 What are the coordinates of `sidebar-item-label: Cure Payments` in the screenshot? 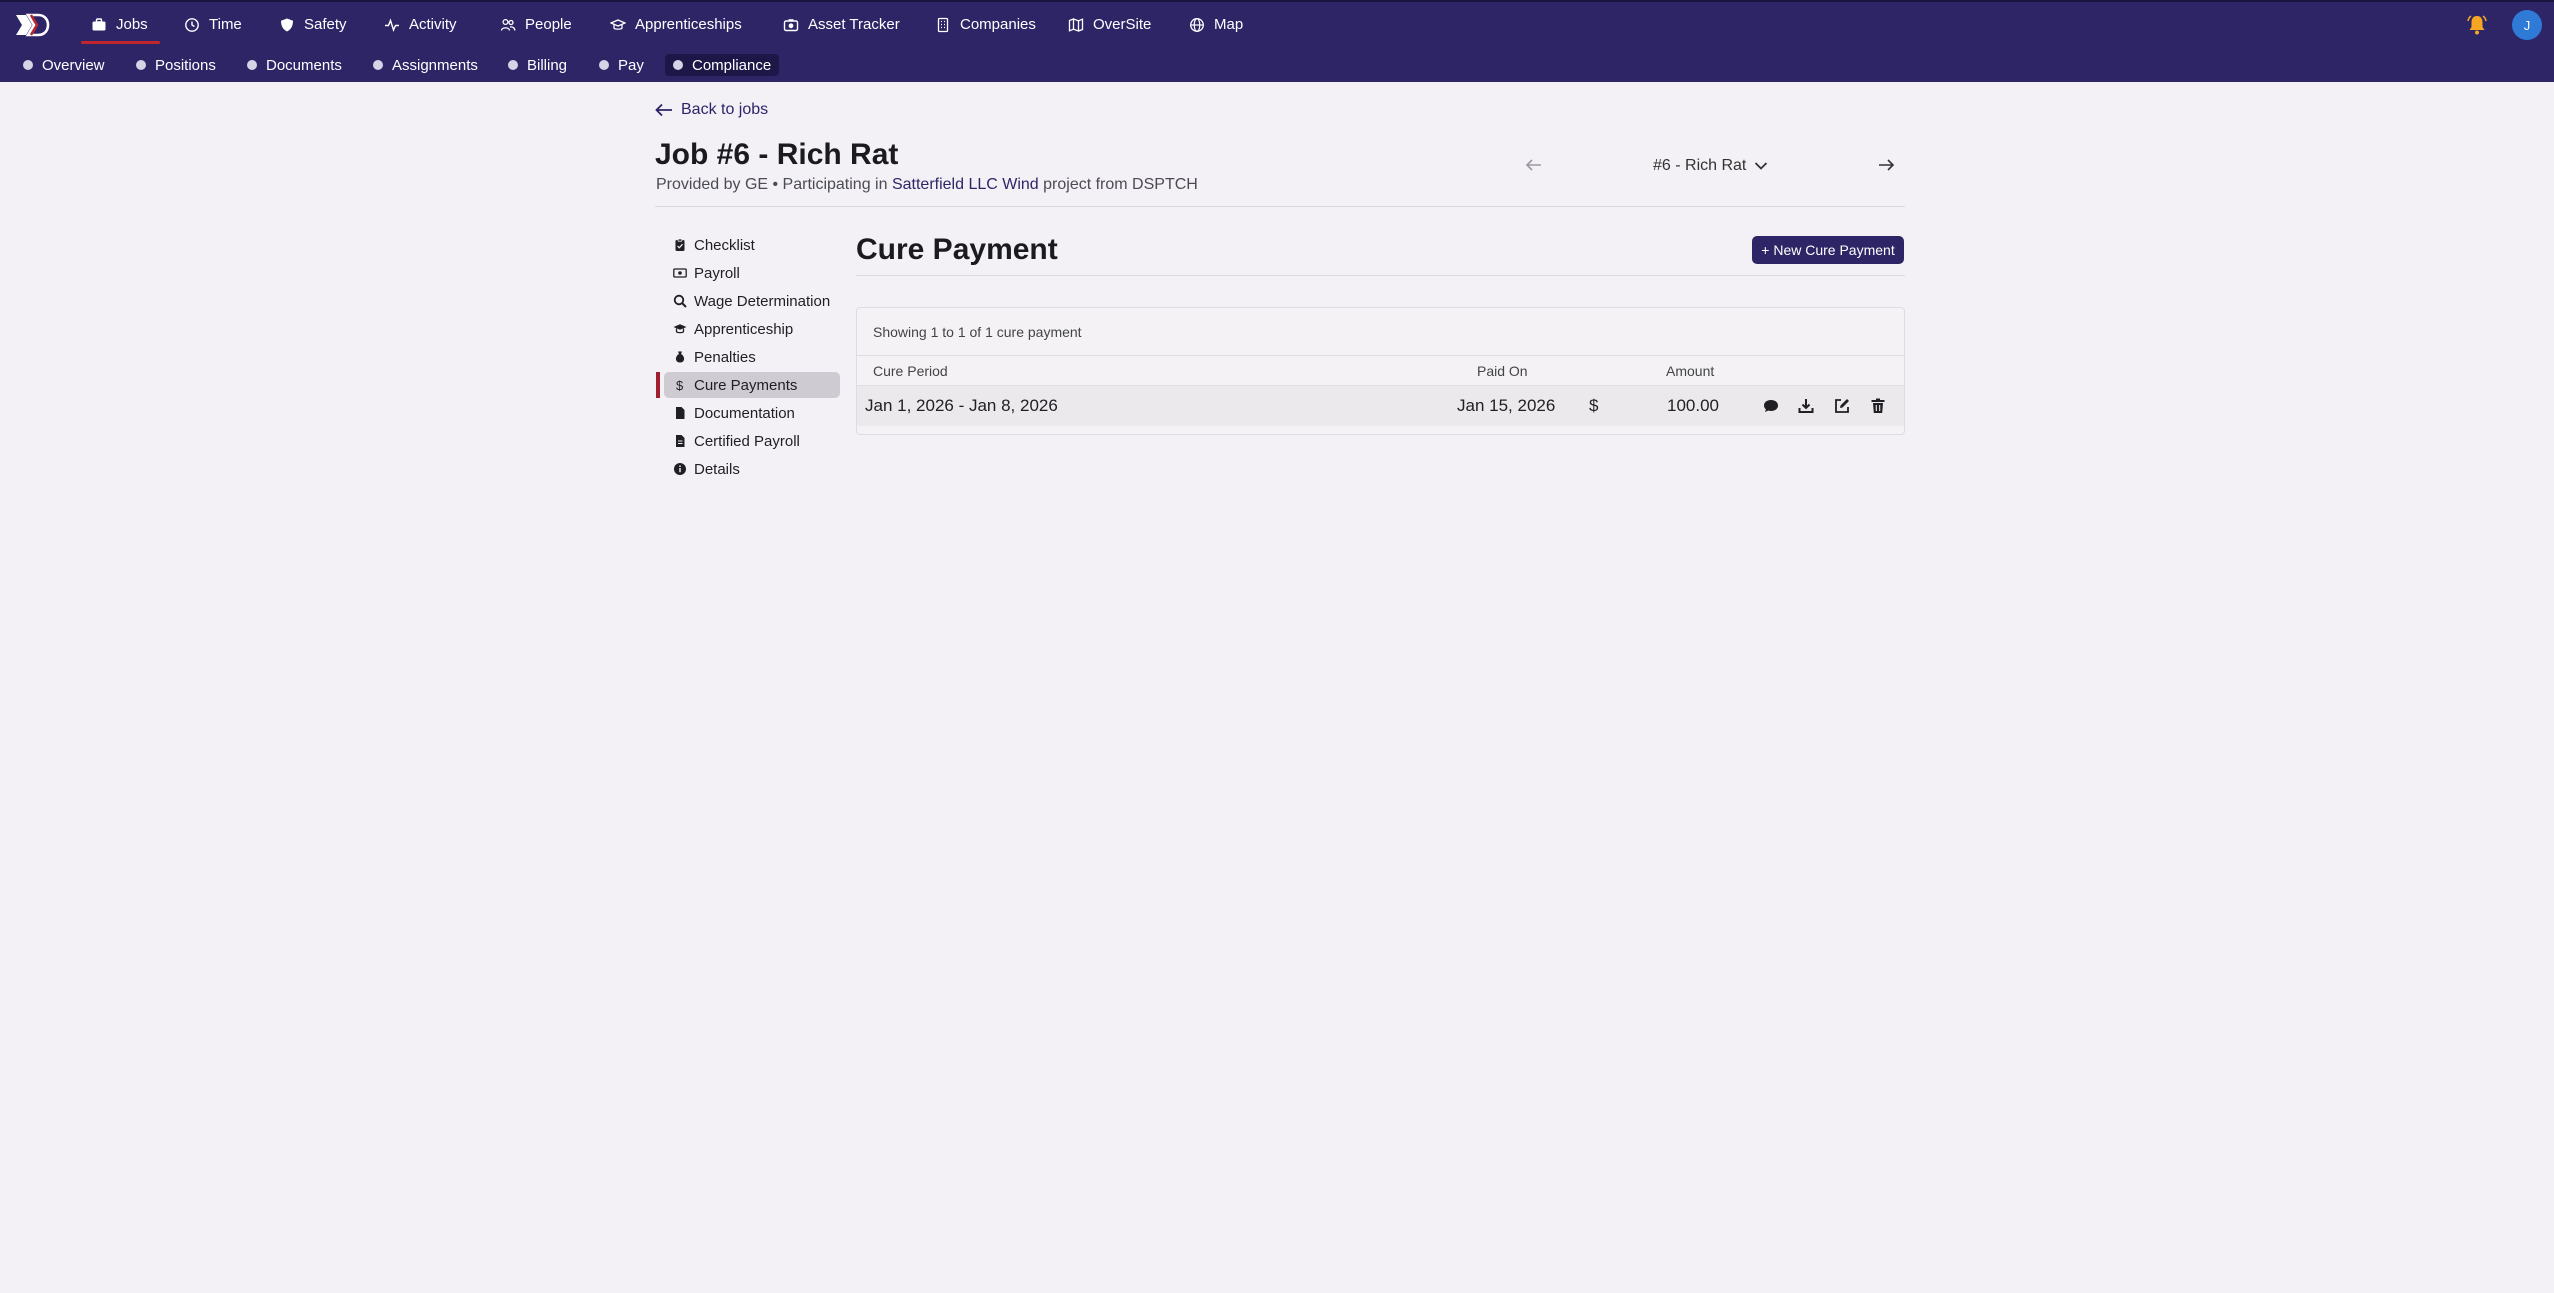 It's located at (746, 385).